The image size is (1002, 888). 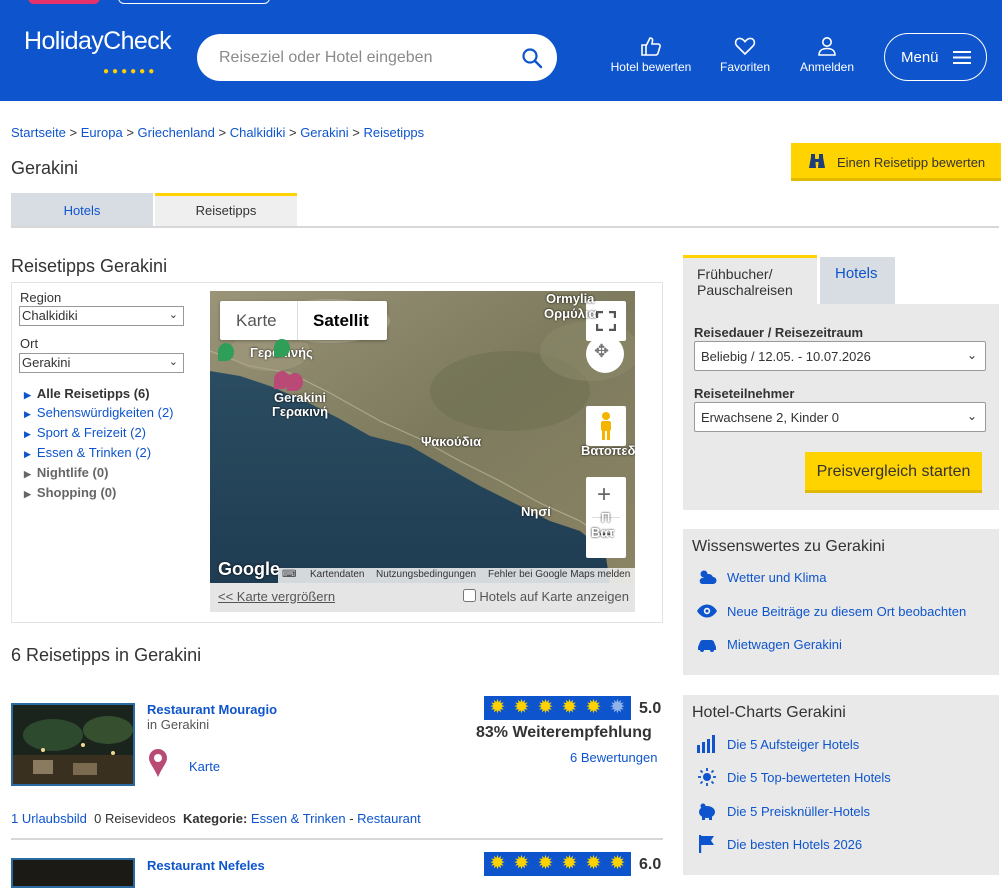 What do you see at coordinates (194, 2) in the screenshot?
I see `promo-pill-outline` at bounding box center [194, 2].